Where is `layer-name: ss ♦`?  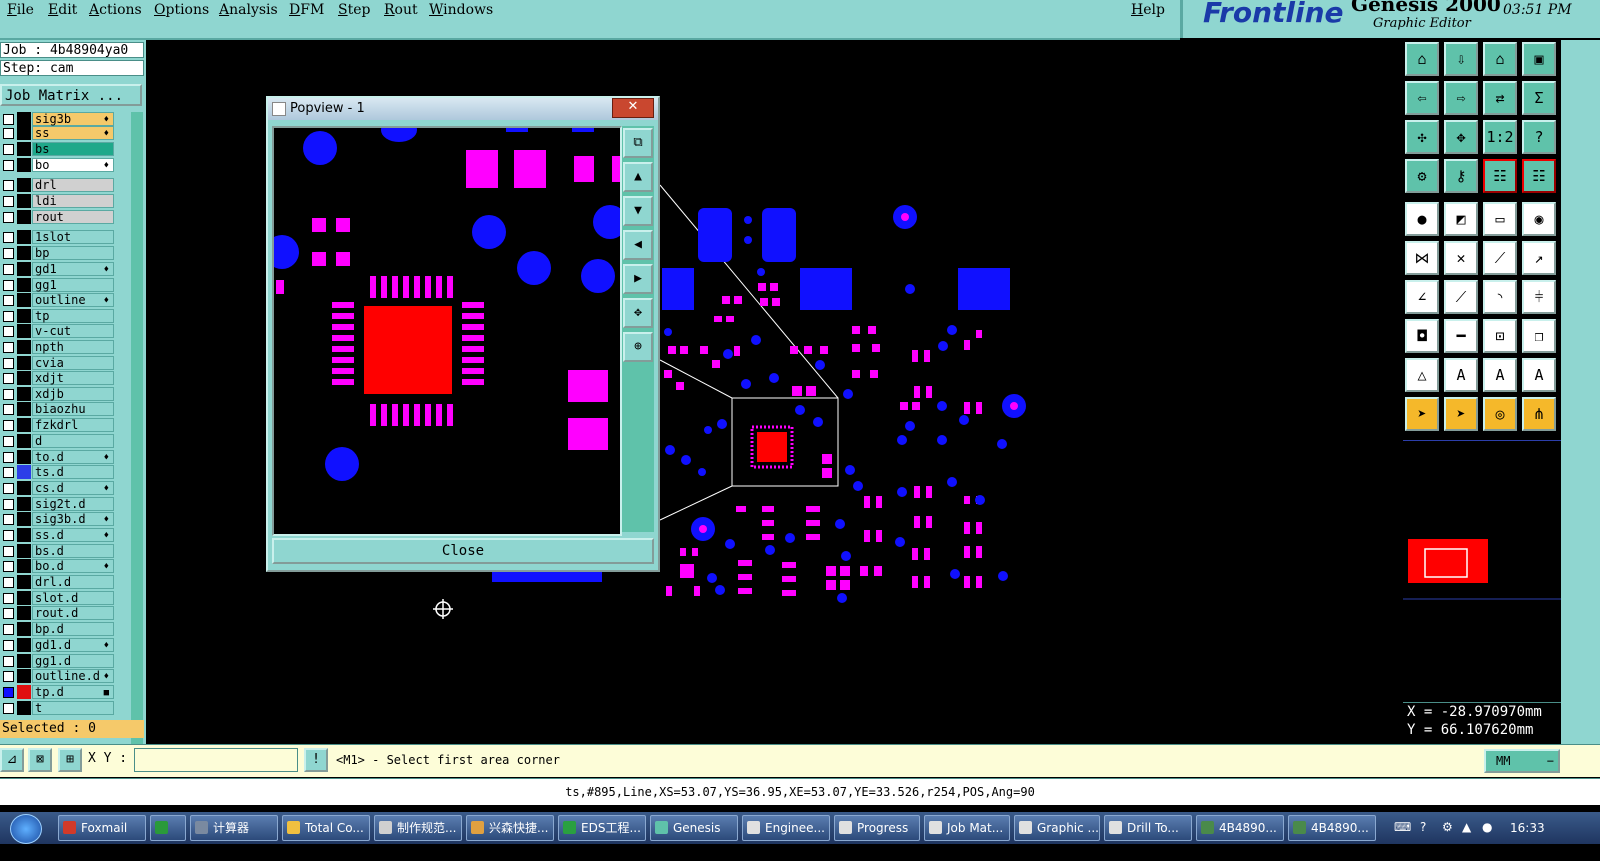
layer-name: ss ♦ is located at coordinates (73, 133).